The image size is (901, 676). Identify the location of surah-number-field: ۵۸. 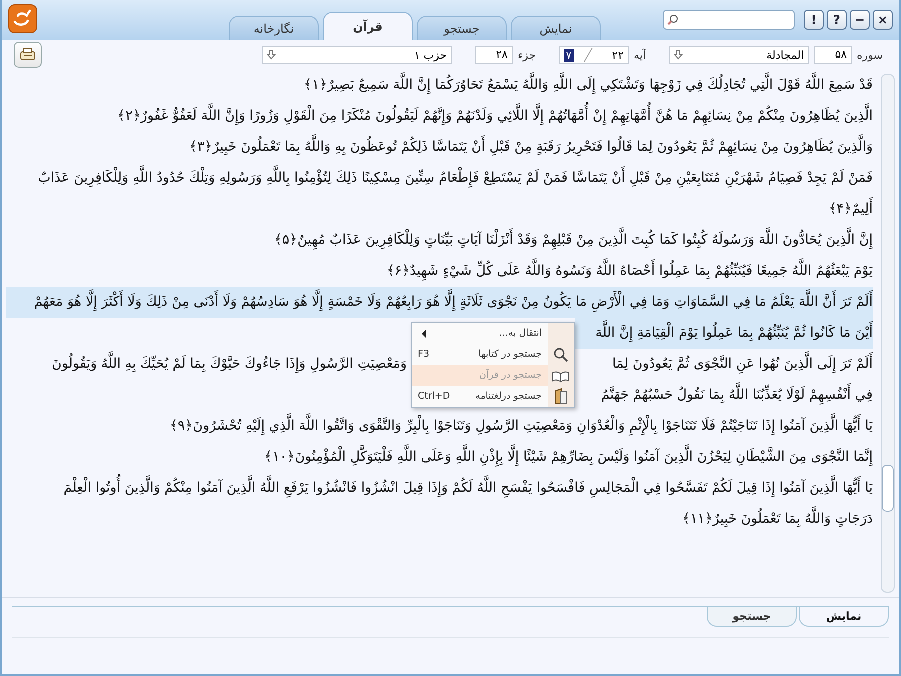
(833, 55).